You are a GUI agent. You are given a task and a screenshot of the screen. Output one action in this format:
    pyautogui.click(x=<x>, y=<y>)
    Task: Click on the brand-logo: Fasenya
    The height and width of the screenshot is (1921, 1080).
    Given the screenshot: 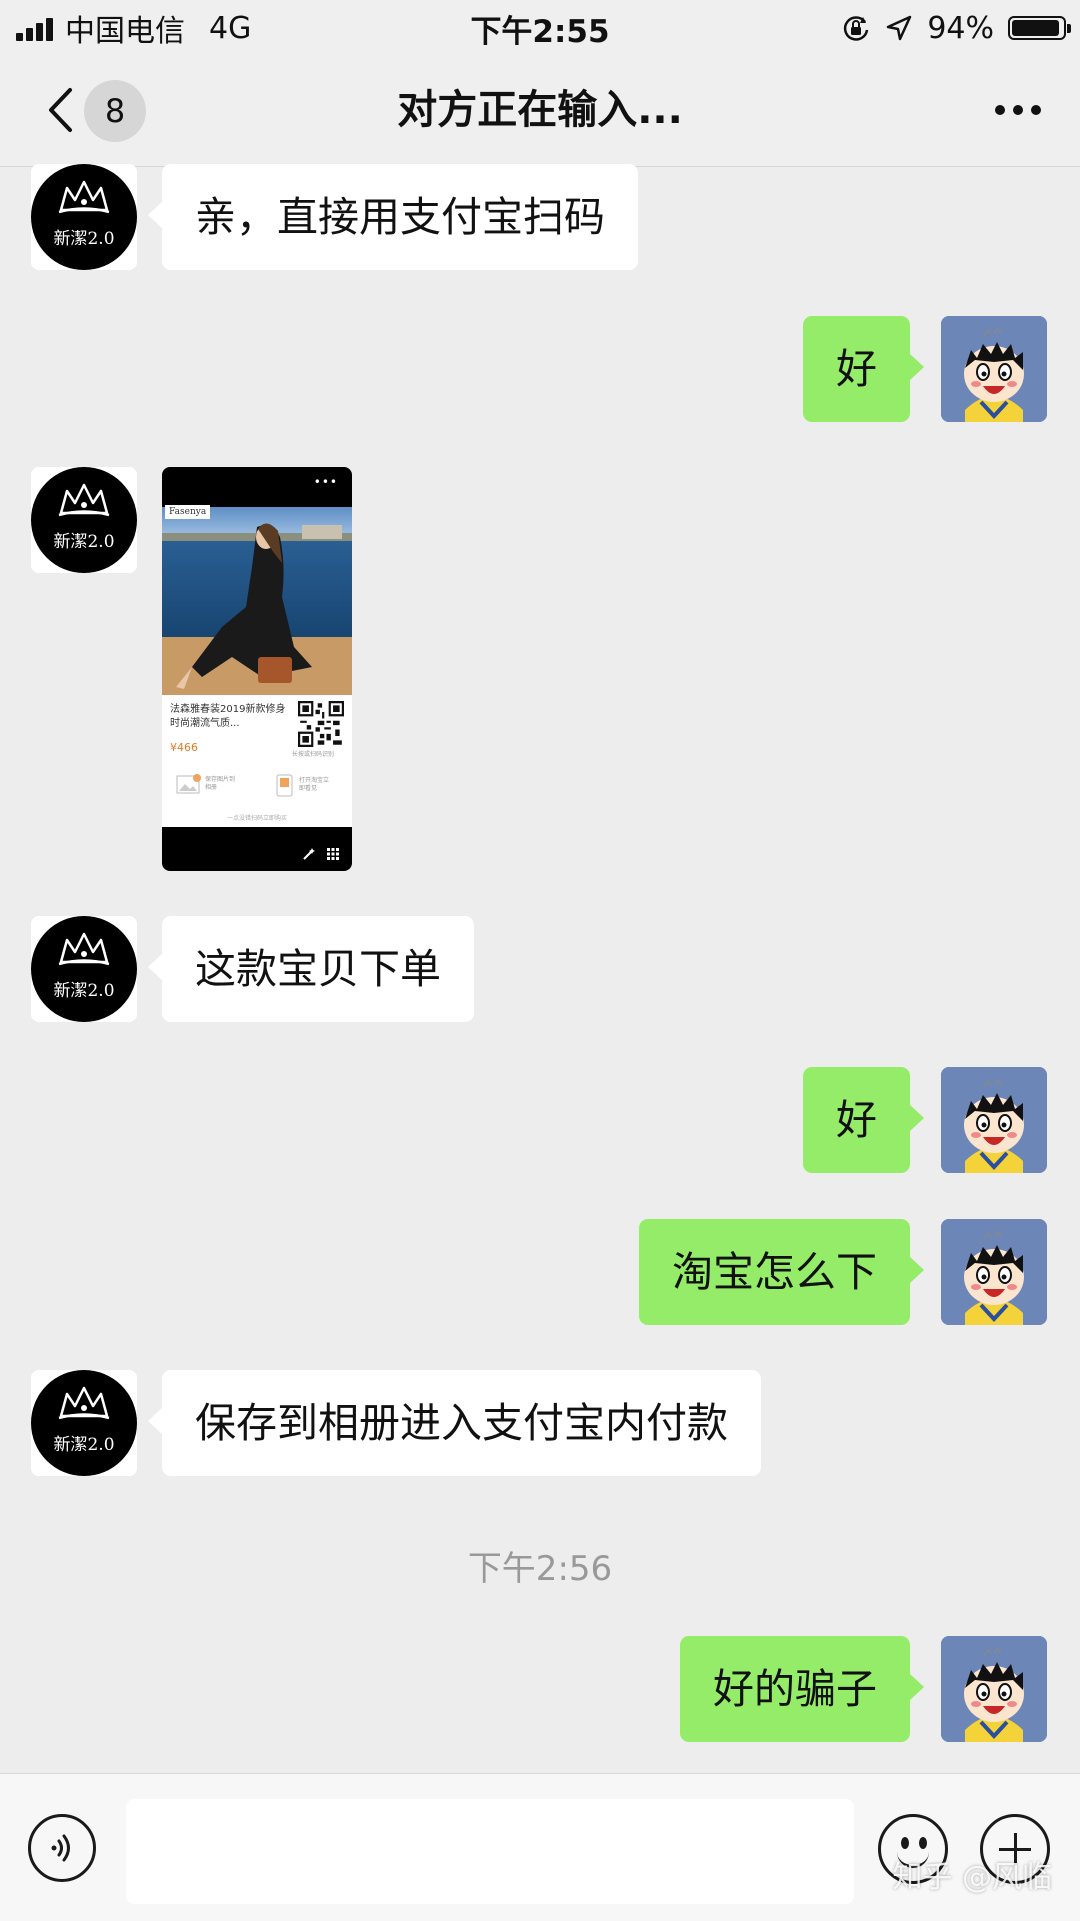 What is the action you would take?
    pyautogui.click(x=188, y=512)
    